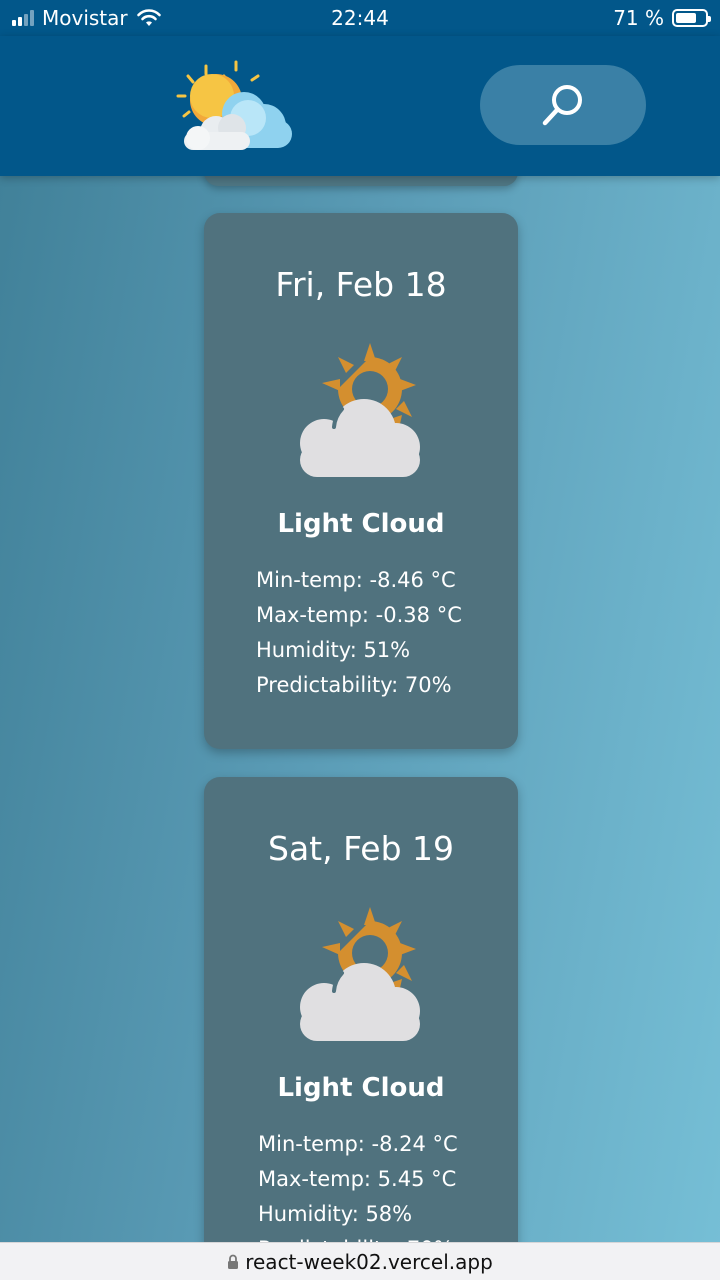  I want to click on carrier-name: Movistar, so click(85, 18).